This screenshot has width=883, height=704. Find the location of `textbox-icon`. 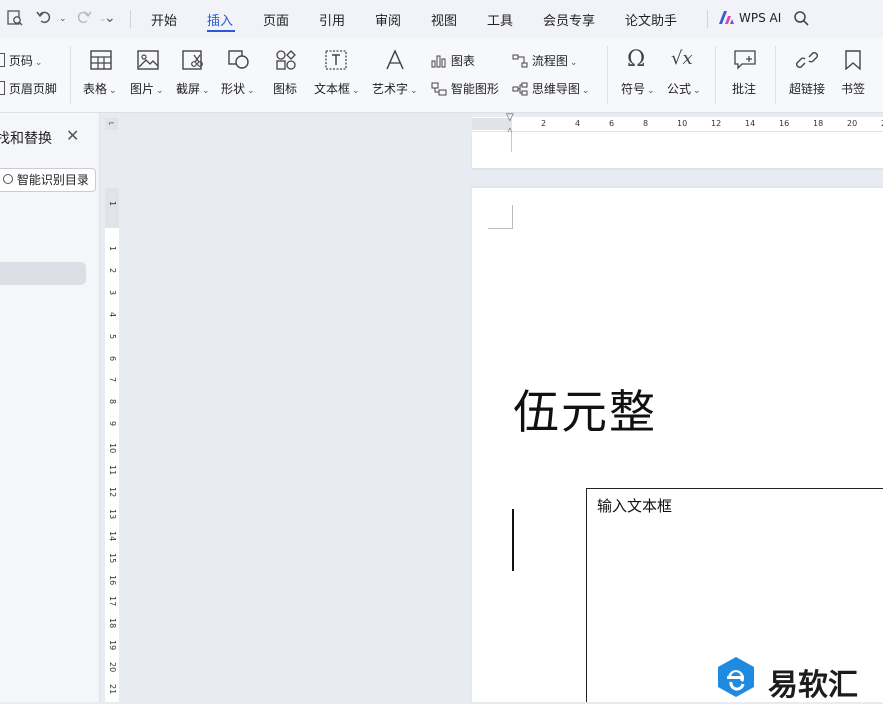

textbox-icon is located at coordinates (336, 62).